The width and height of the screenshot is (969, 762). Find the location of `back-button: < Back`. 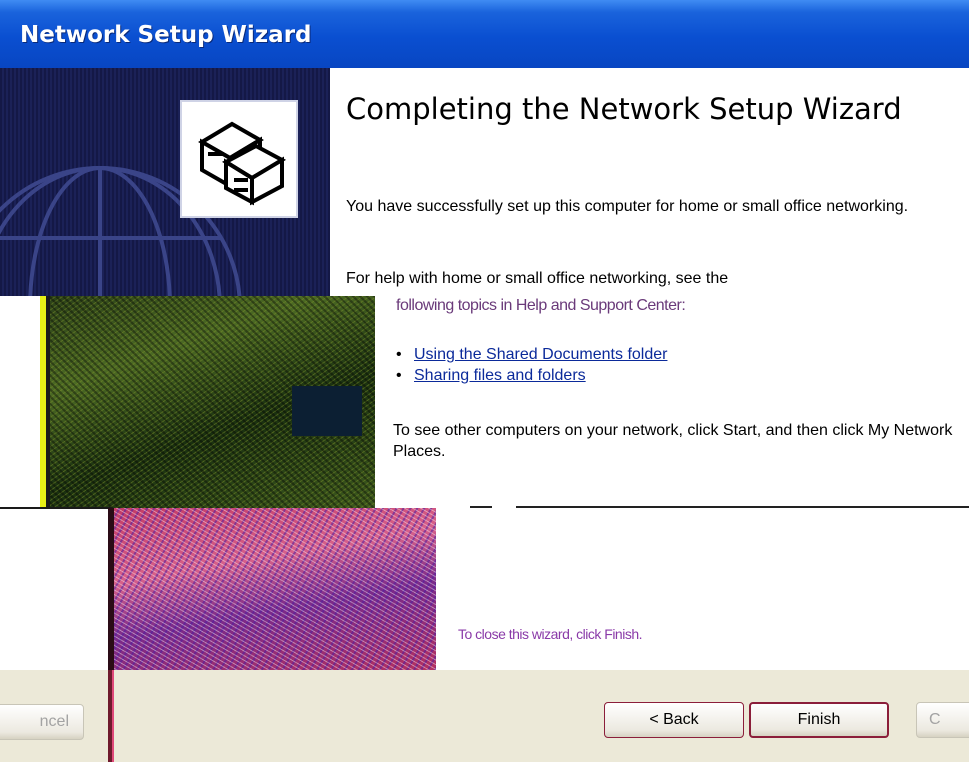

back-button: < Back is located at coordinates (674, 720).